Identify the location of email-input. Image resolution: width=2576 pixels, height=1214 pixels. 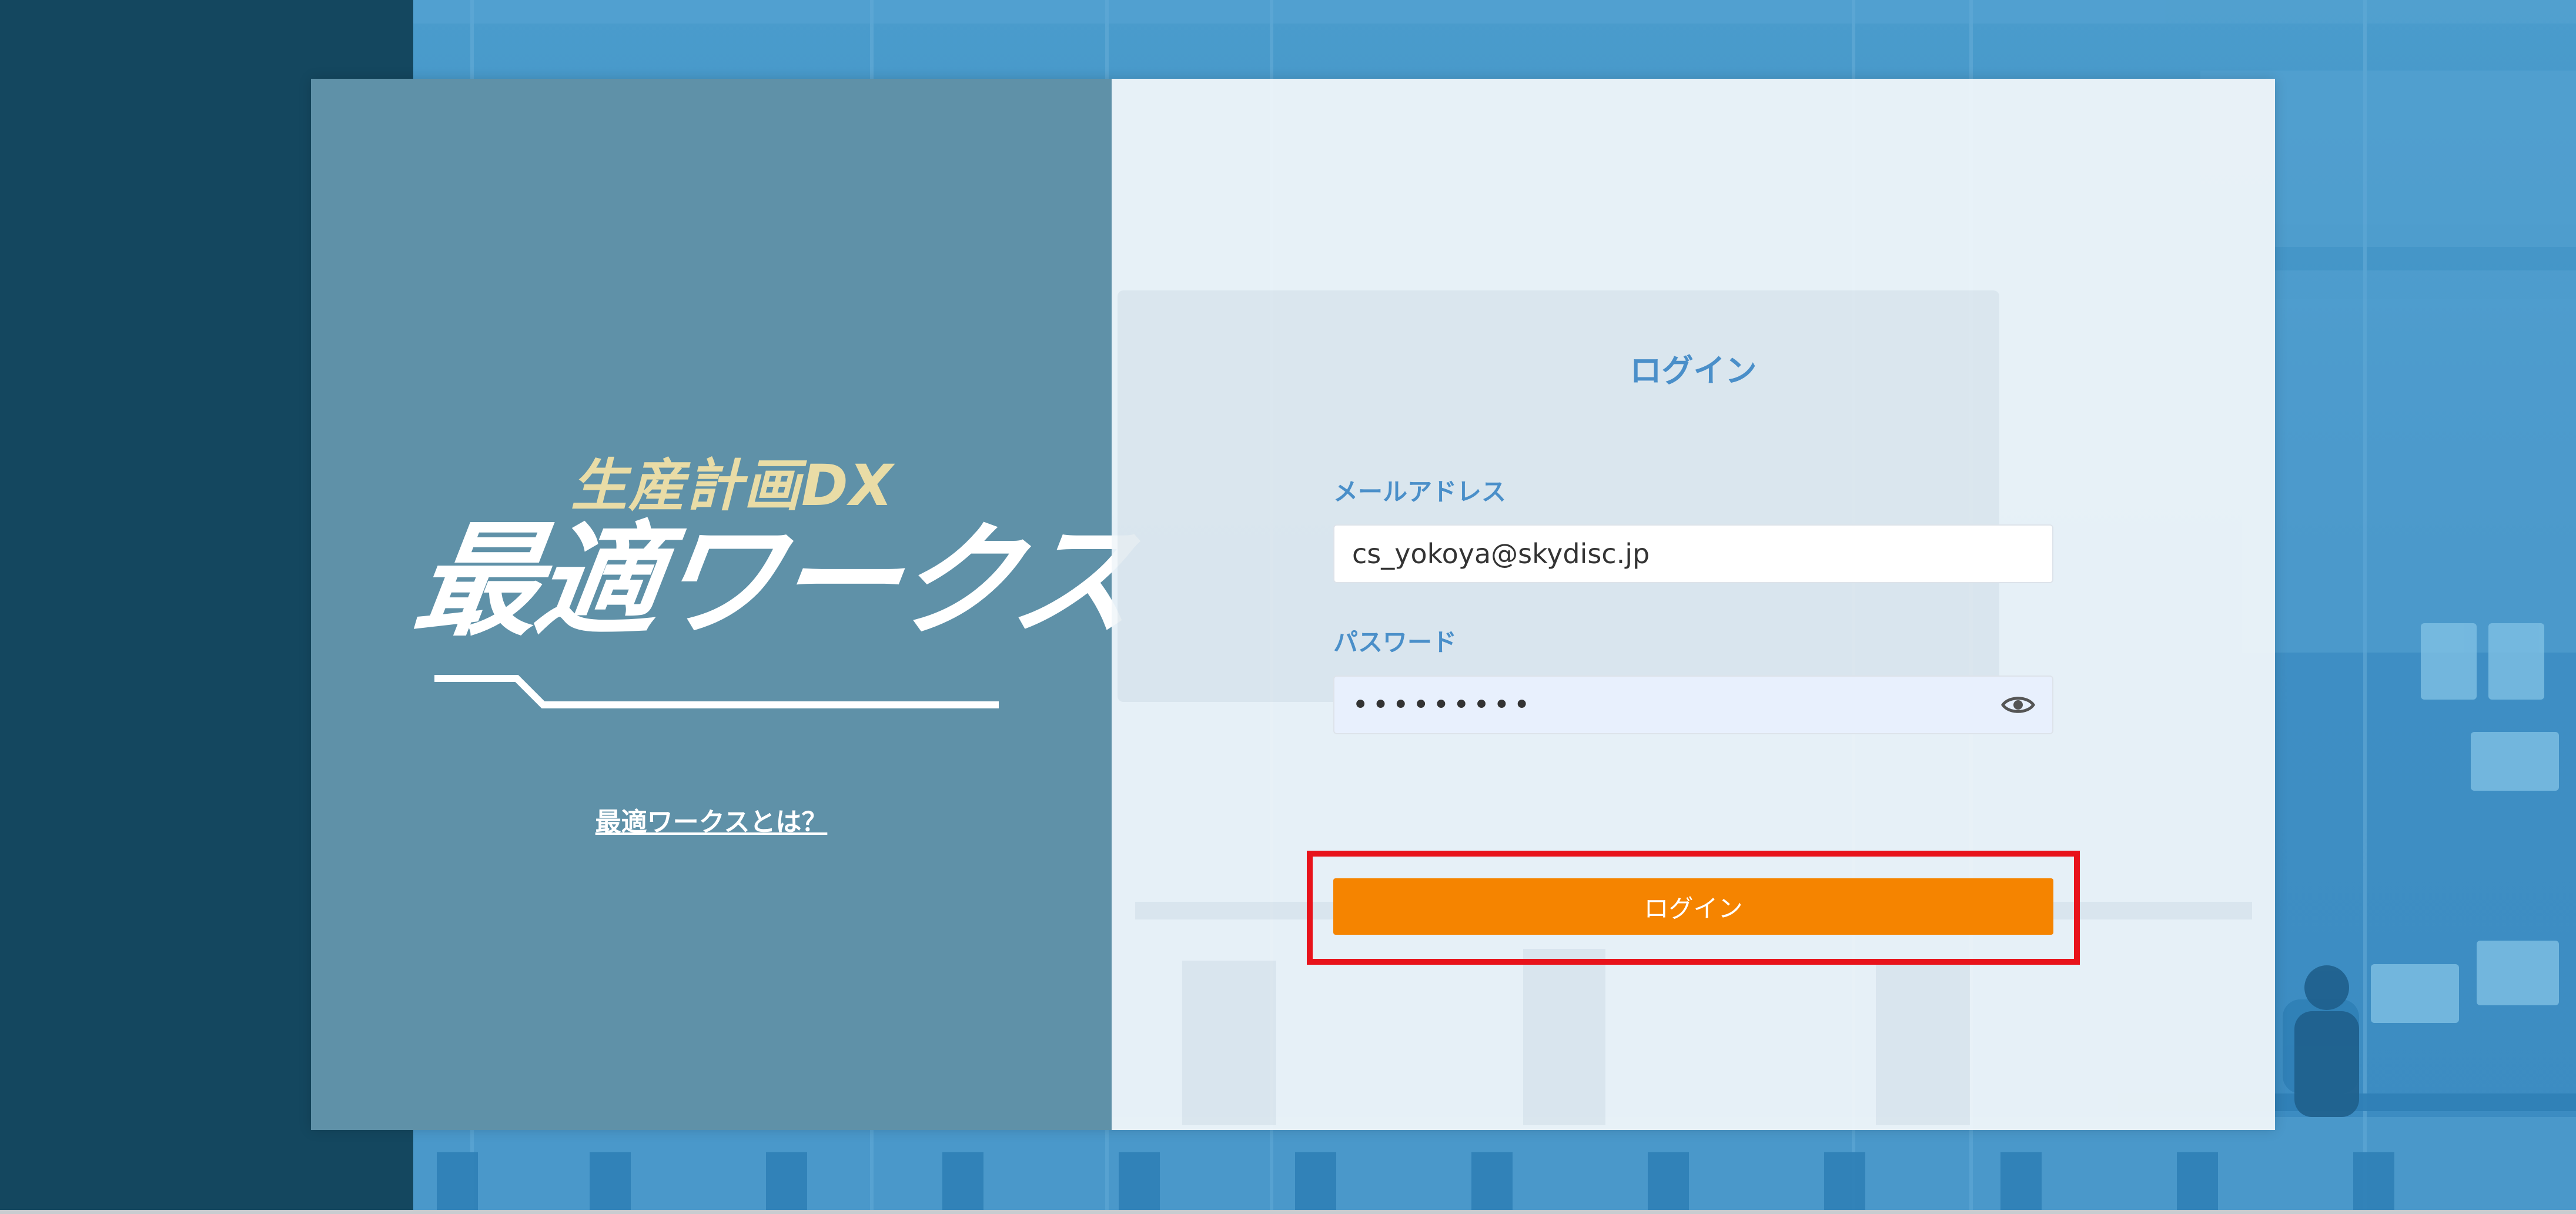
(1693, 553).